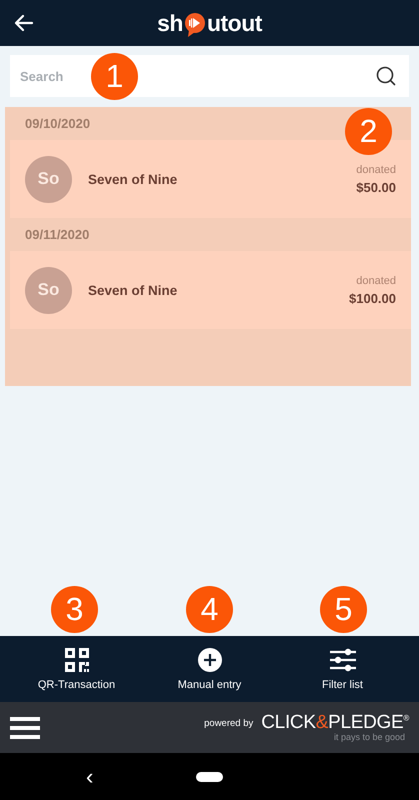 The width and height of the screenshot is (419, 800). I want to click on back-button: ‹, so click(92, 777).